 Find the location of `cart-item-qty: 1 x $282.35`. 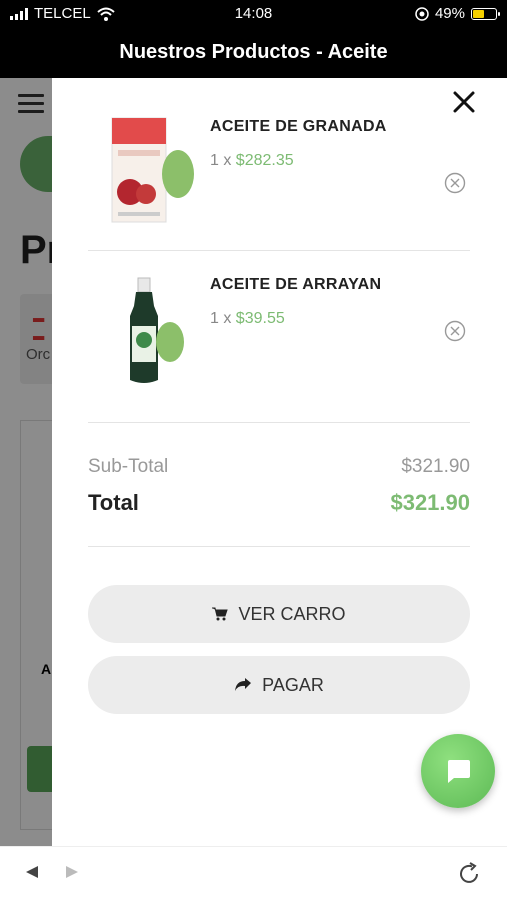

cart-item-qty: 1 x $282.35 is located at coordinates (252, 161).